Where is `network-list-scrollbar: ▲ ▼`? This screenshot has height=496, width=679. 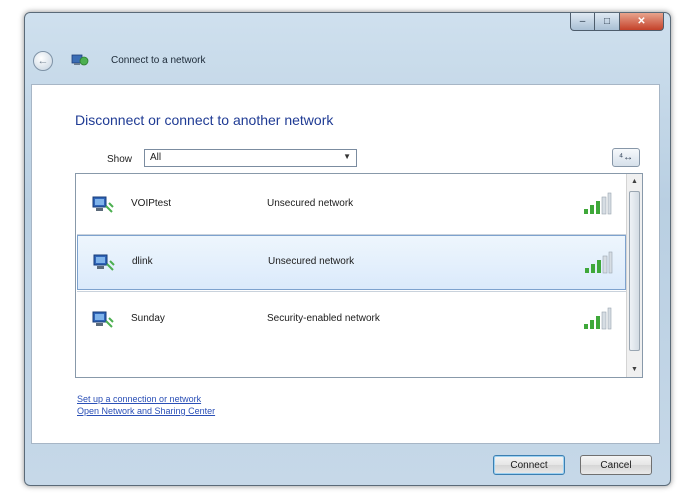
network-list-scrollbar: ▲ ▼ is located at coordinates (634, 275).